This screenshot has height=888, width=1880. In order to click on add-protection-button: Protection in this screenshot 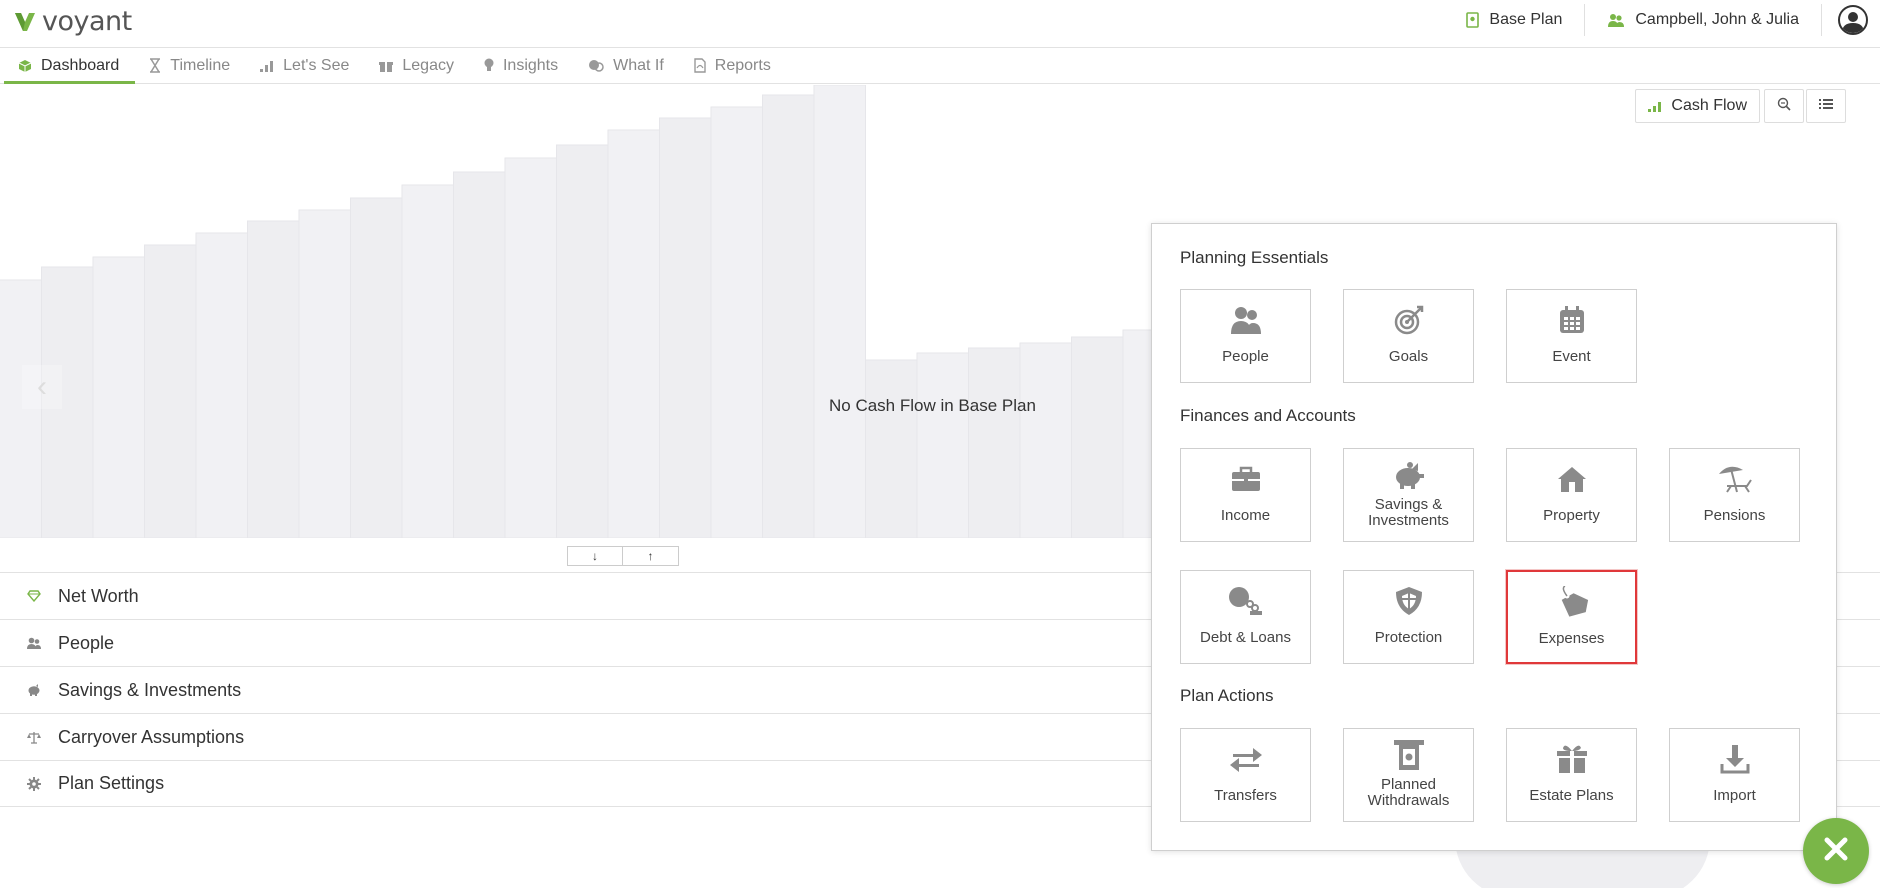, I will do `click(1408, 617)`.